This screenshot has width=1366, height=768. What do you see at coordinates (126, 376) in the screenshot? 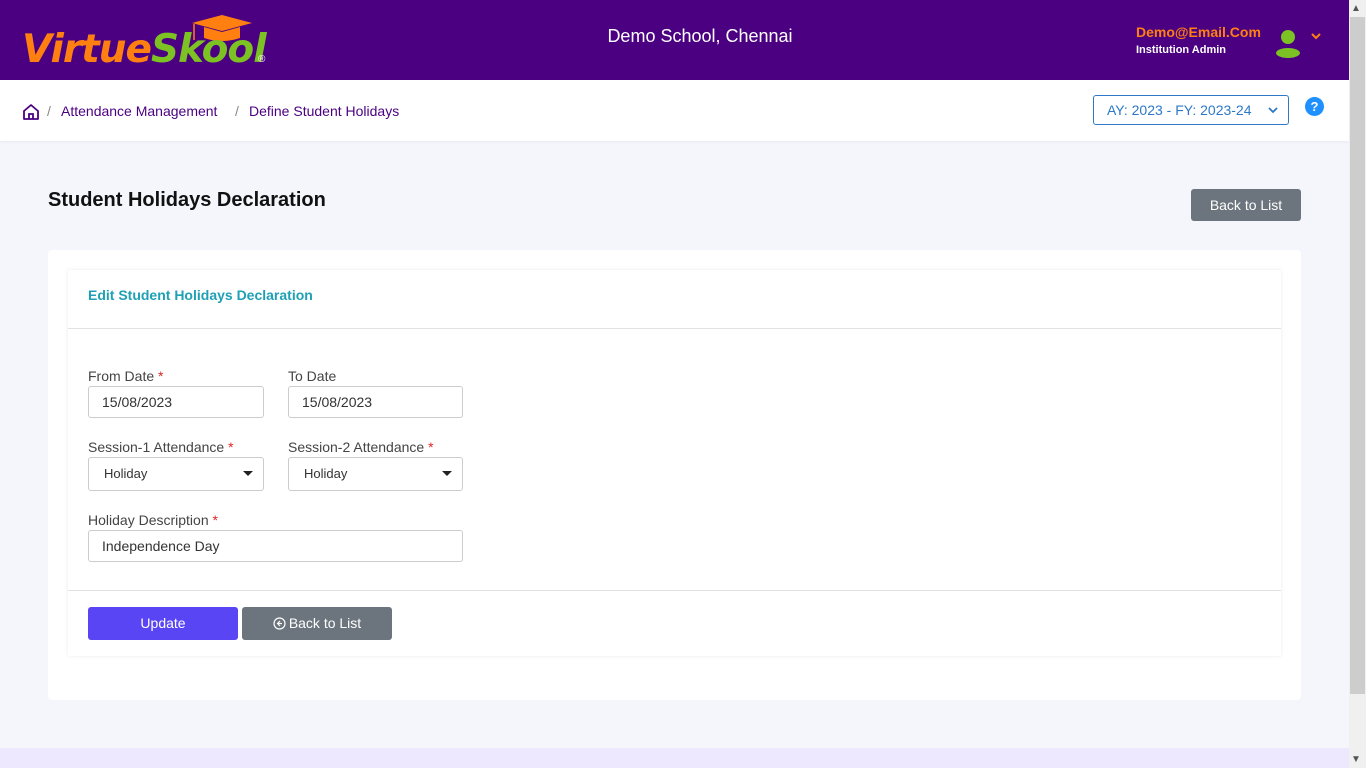
I see `from-date-label: From Date *` at bounding box center [126, 376].